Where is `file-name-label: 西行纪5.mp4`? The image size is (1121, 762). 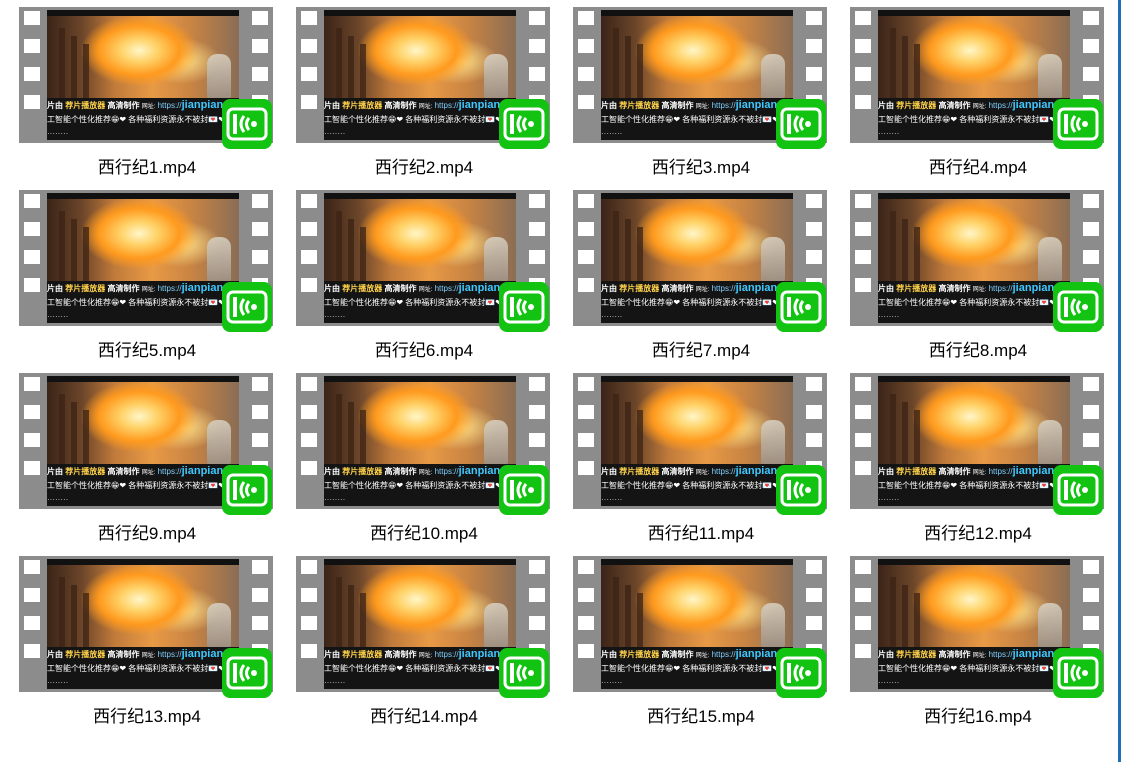
file-name-label: 西行纪5.mp4 is located at coordinates (147, 348).